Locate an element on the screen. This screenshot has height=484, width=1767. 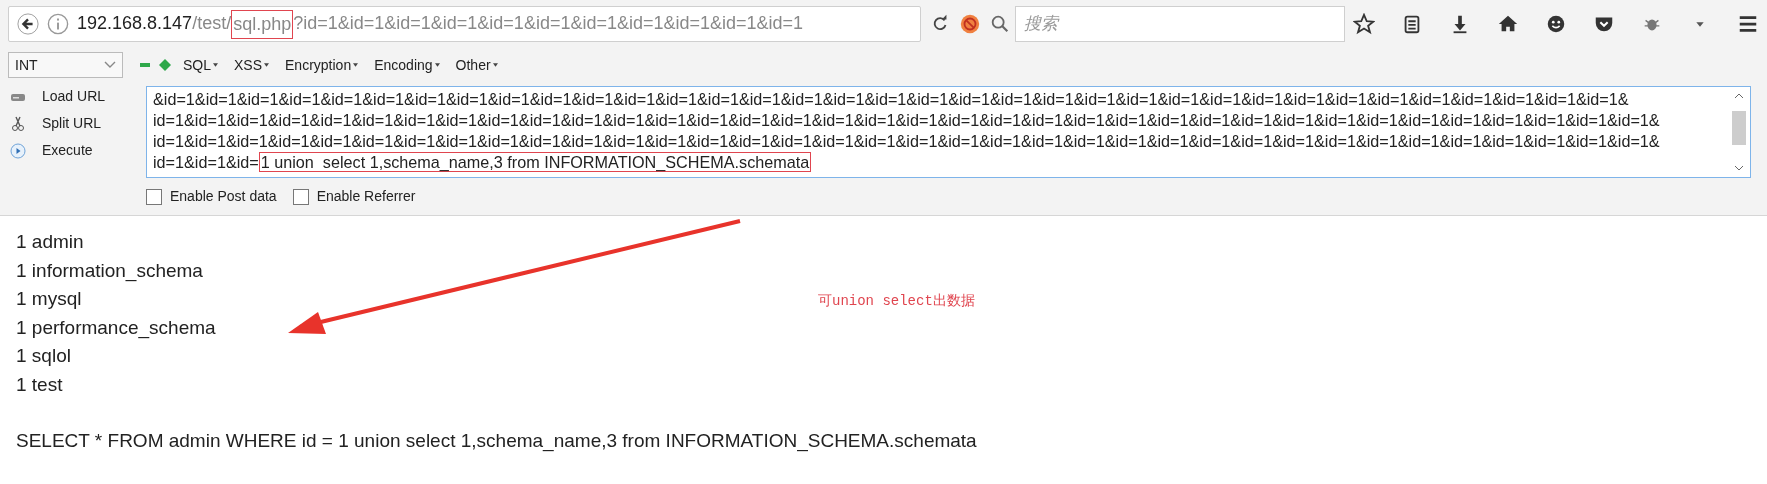
search-icon is located at coordinates (1000, 24).